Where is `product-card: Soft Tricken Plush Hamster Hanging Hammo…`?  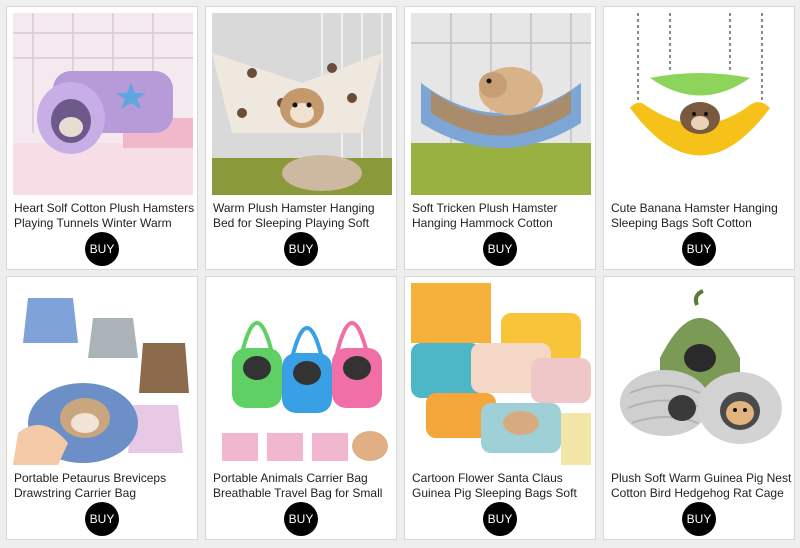 product-card: Soft Tricken Plush Hamster Hanging Hammo… is located at coordinates (500, 138).